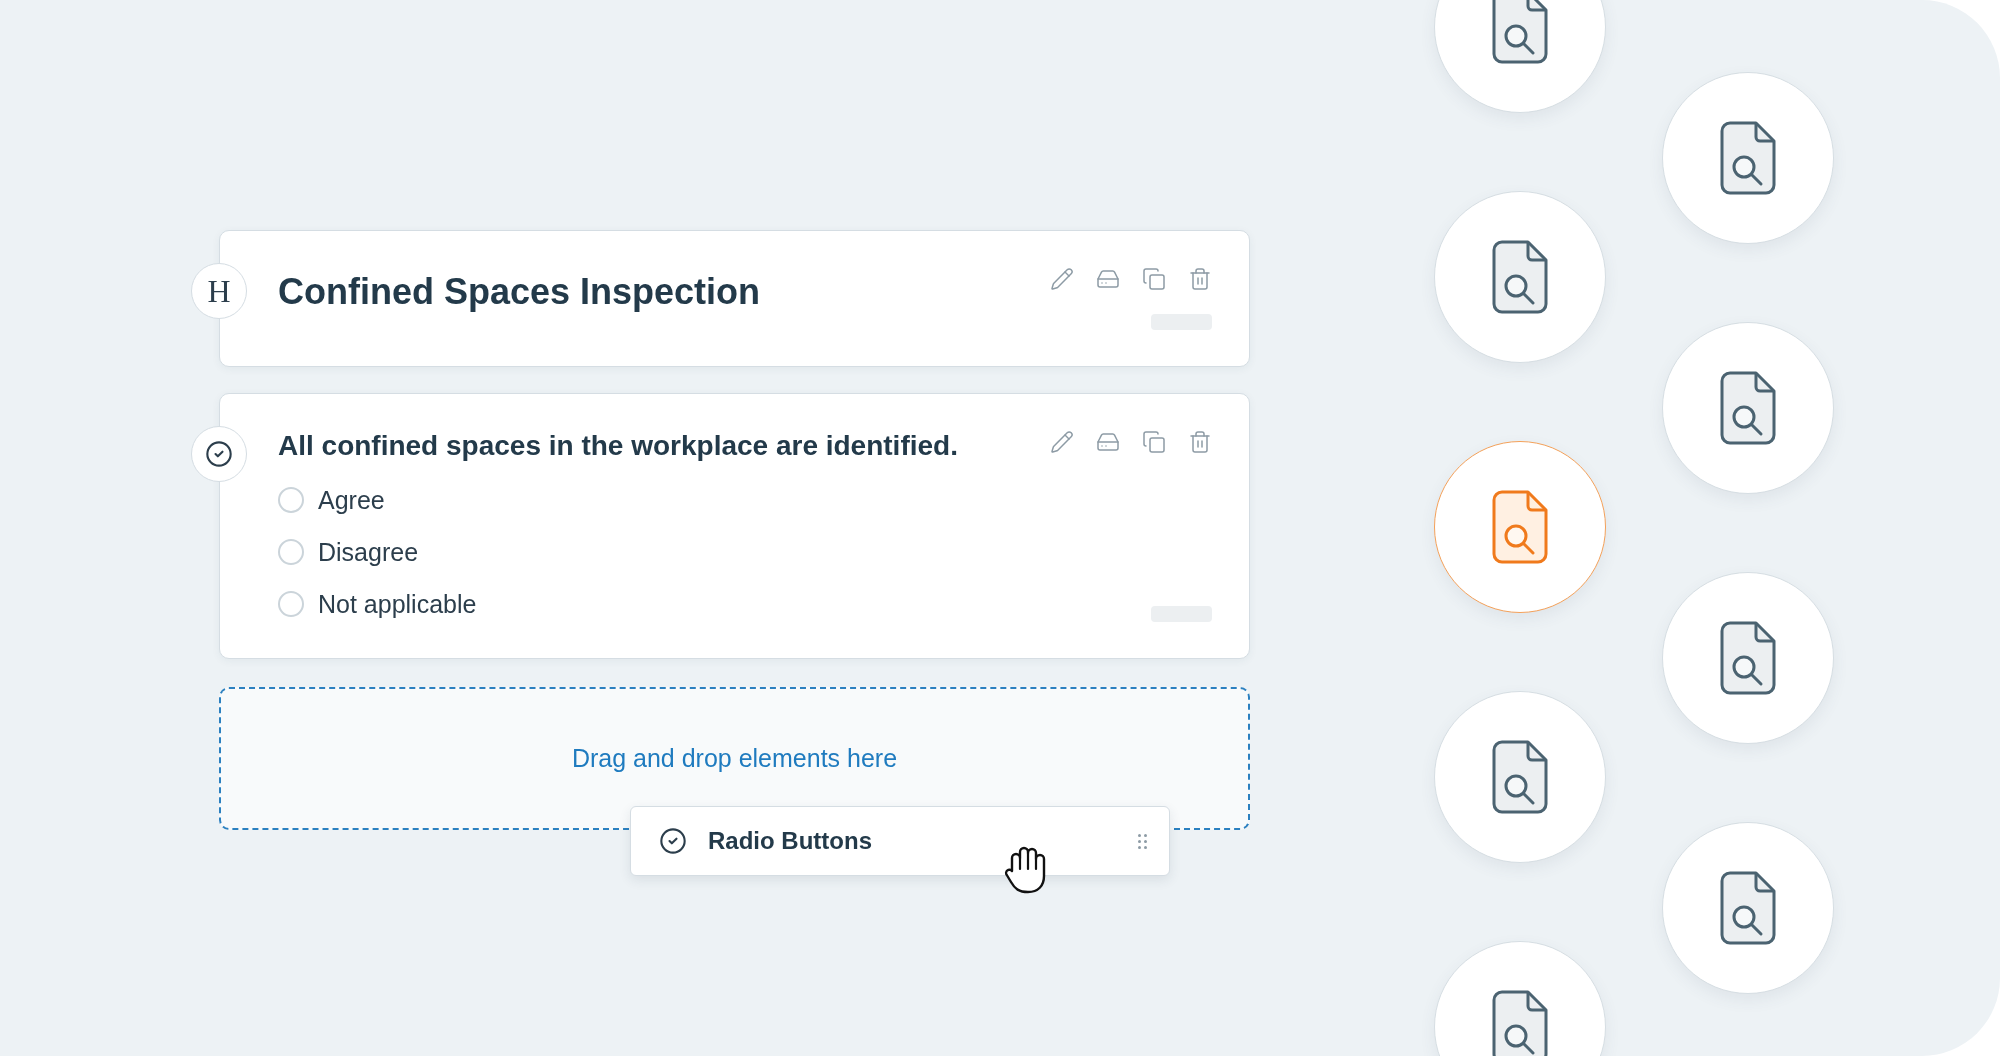 The width and height of the screenshot is (2000, 1056). Describe the element at coordinates (900, 841) in the screenshot. I see `dragged-element-card: Radio Buttons` at that location.